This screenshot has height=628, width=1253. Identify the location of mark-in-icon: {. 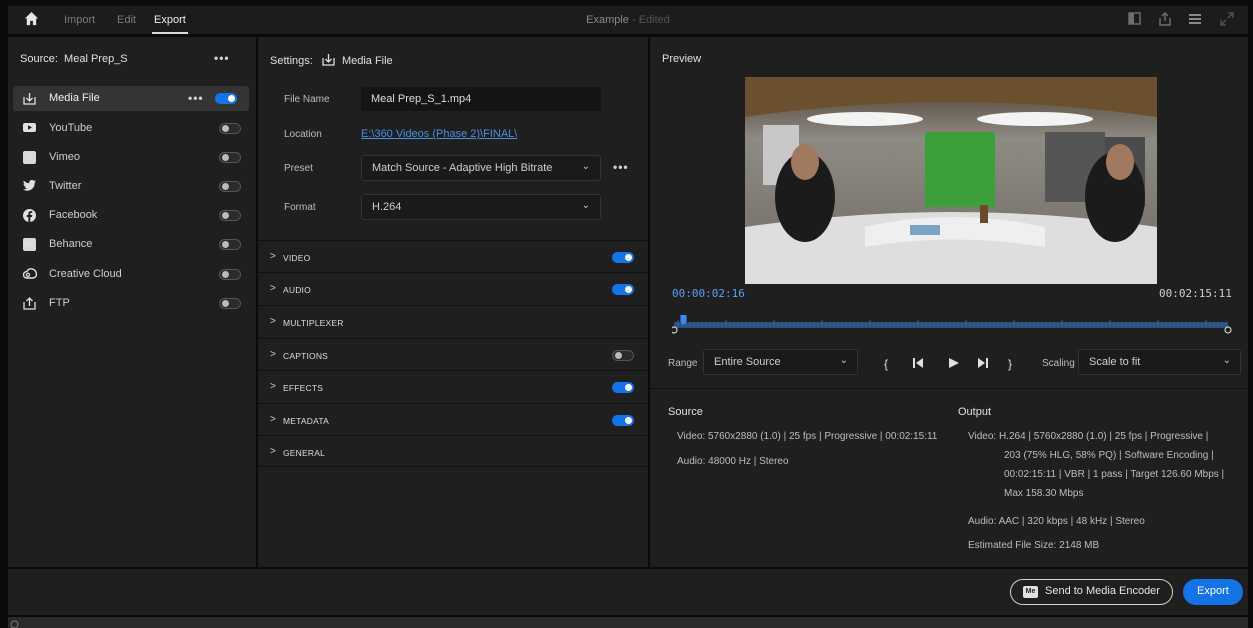
(886, 364).